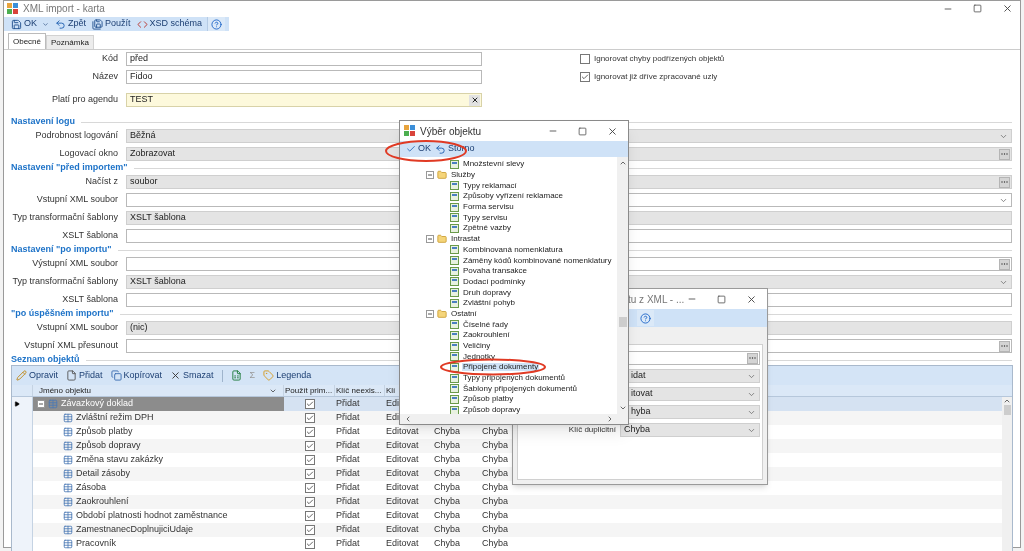 This screenshot has height=551, width=1024. Describe the element at coordinates (656, 77) in the screenshot. I see `checkbox-label: Ignorovat již dříve zpracované uzly` at that location.